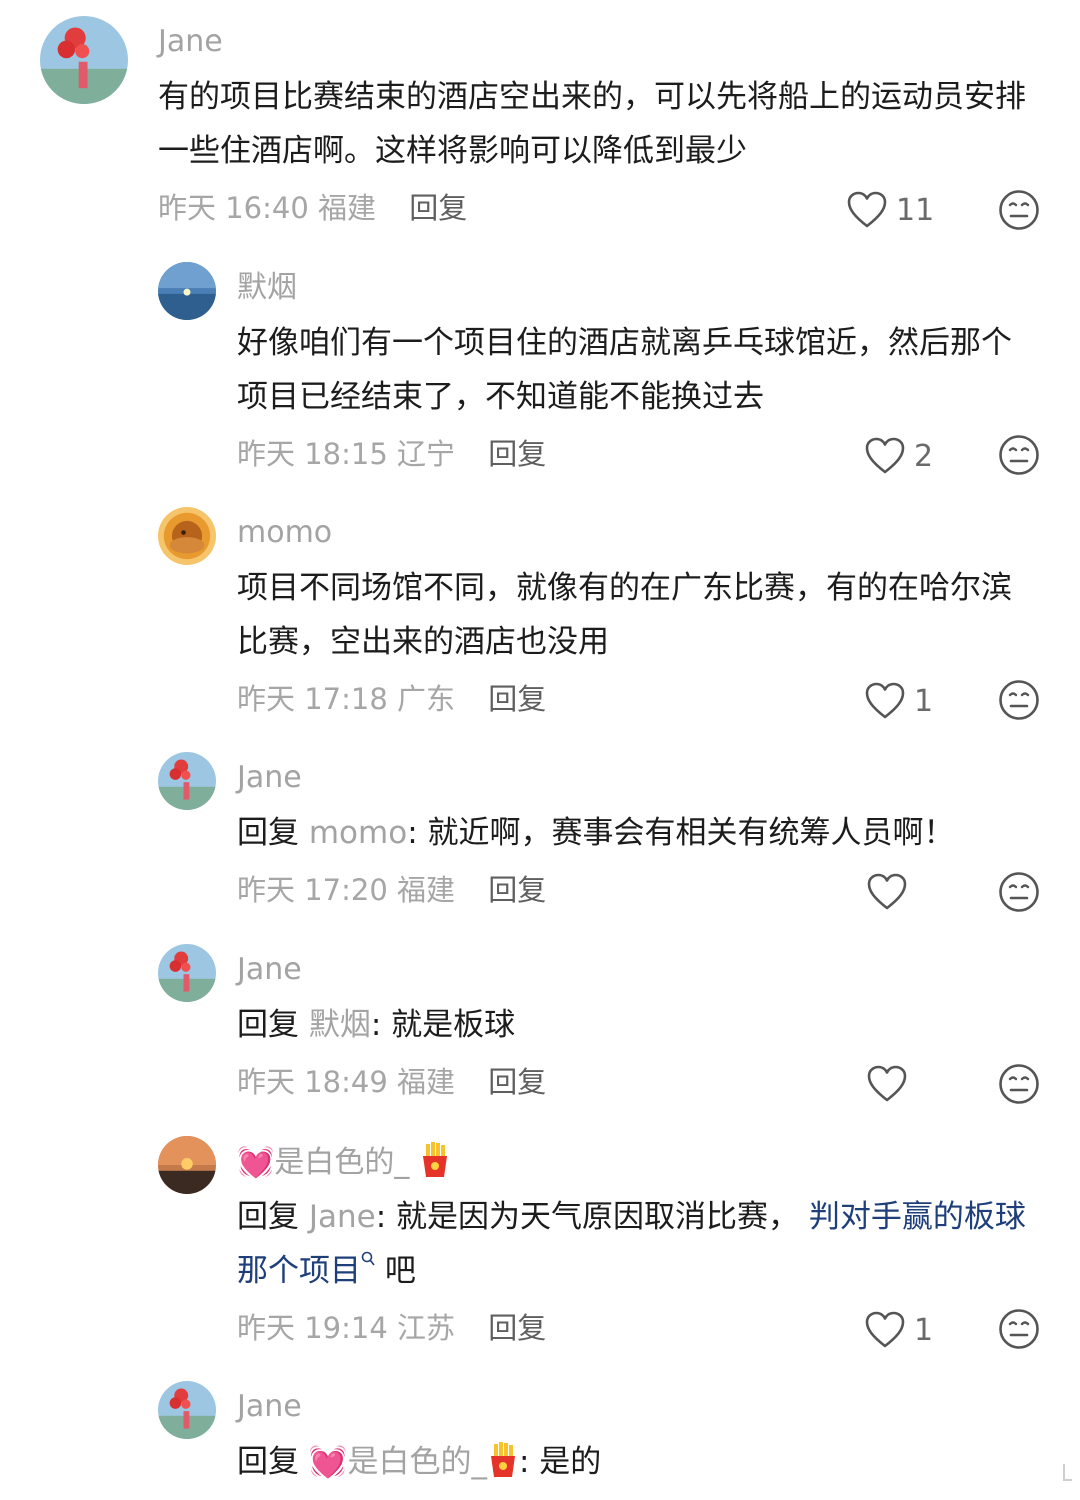 The image size is (1080, 1500). I want to click on reply-item: Jane 回复 默烟: 就是板球 昨天 18:49 福建 回复, so click(540, 1028).